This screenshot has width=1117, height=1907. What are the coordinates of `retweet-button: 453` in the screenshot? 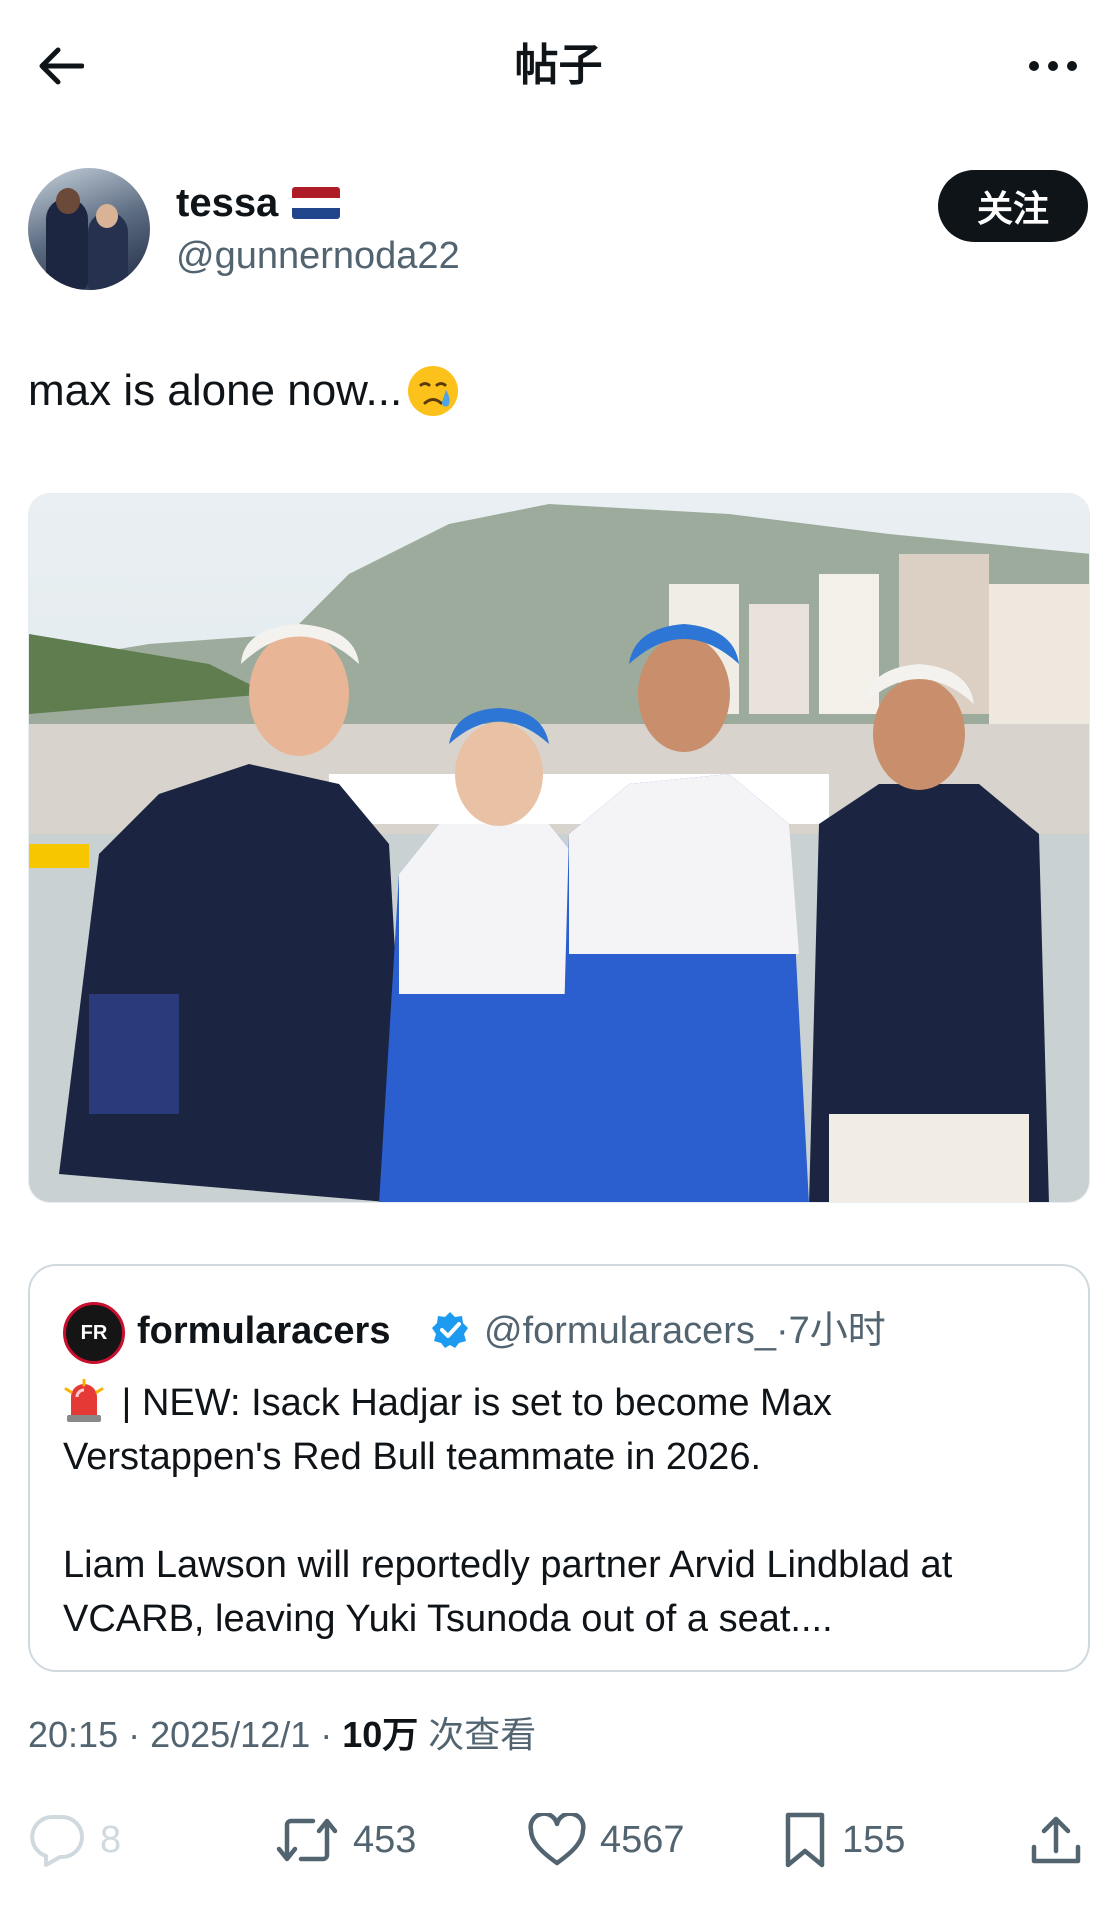 It's located at (345, 1840).